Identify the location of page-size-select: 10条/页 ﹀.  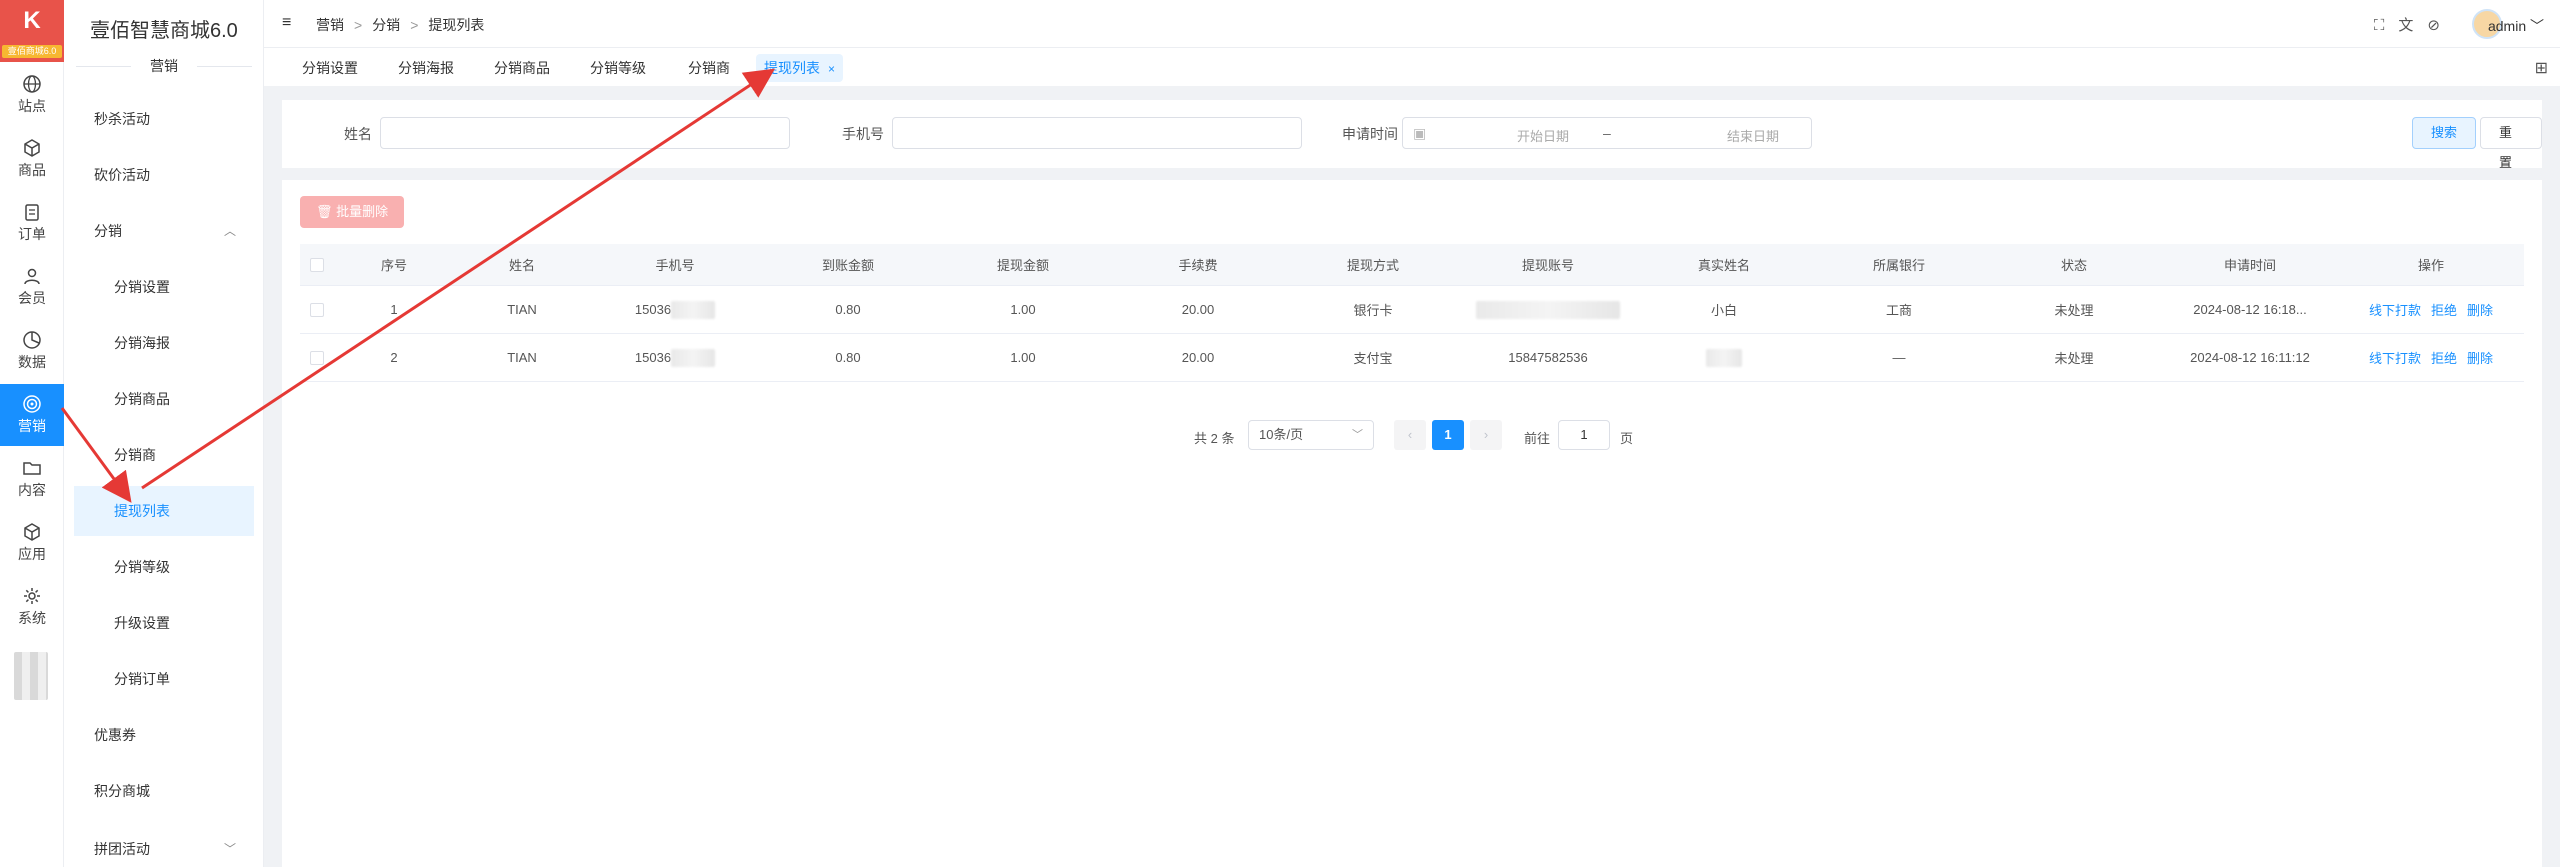
(1311, 435).